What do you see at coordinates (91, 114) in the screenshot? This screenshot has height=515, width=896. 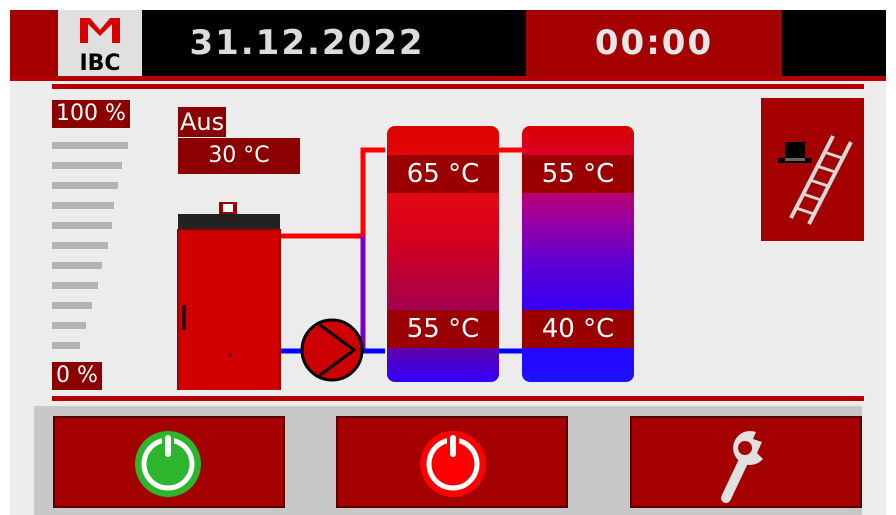 I see `gauge-top-label: 100 %` at bounding box center [91, 114].